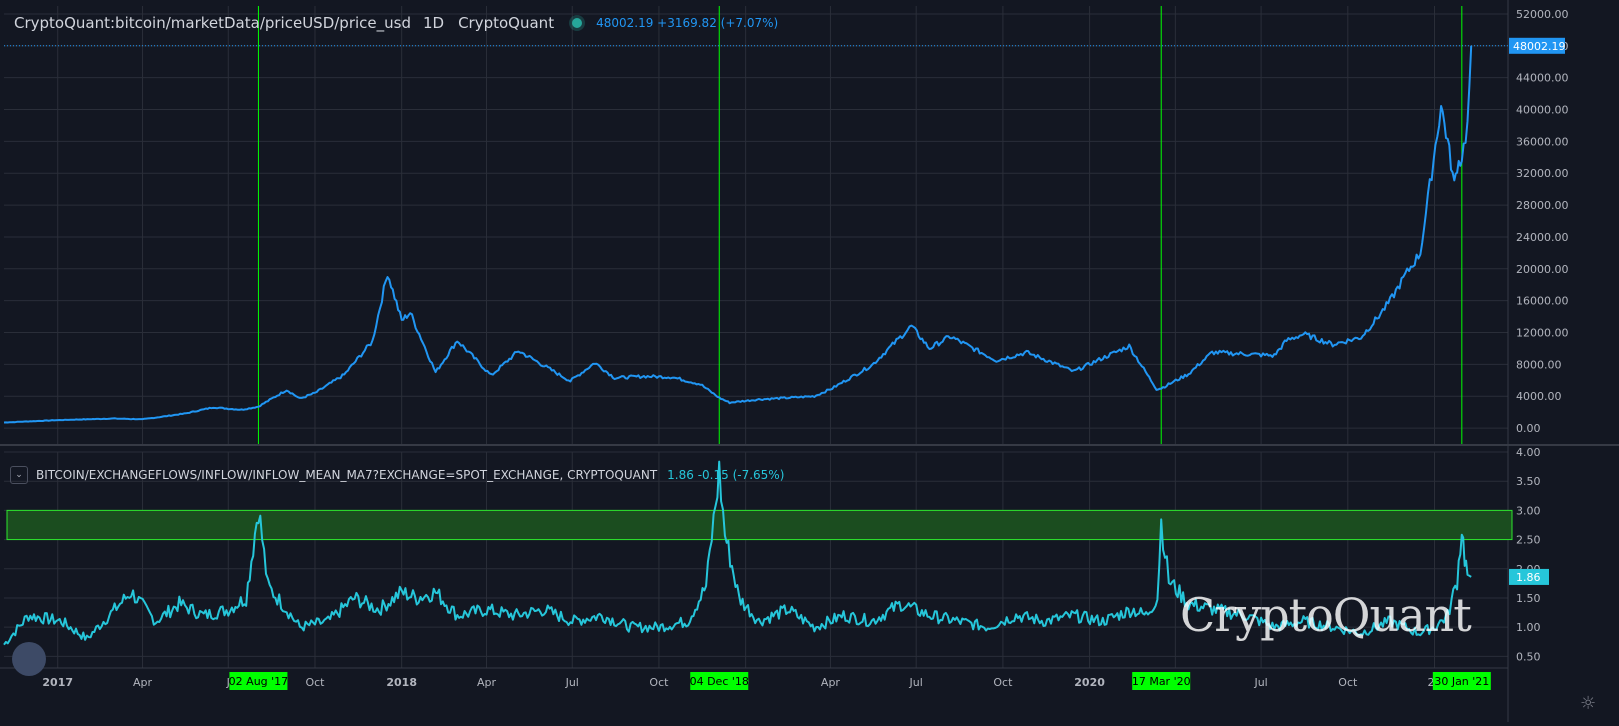  I want to click on price-axis-tick-label: 12000.00, so click(1542, 333).